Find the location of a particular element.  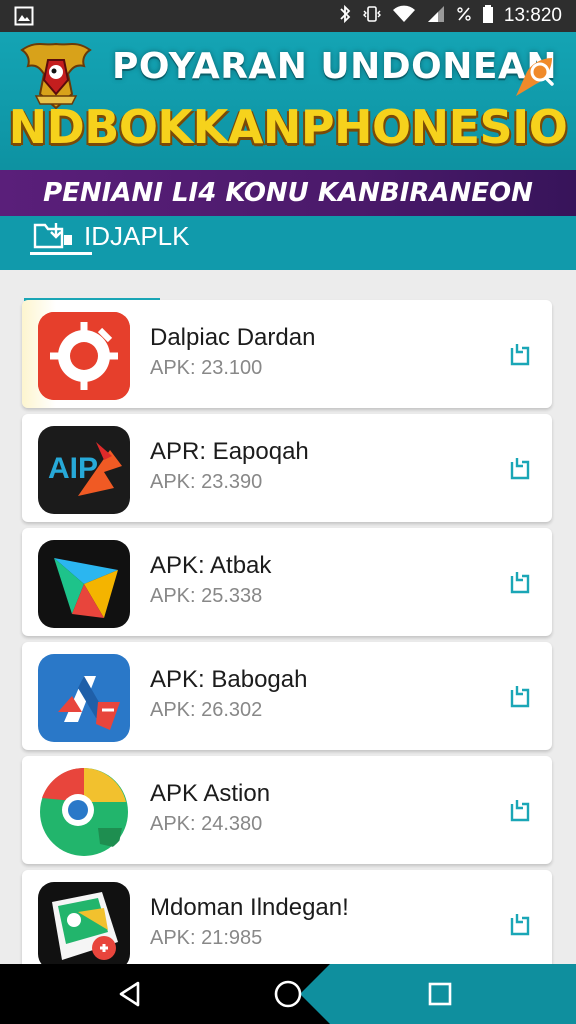

app-icon-aip: AIP is located at coordinates (84, 470).